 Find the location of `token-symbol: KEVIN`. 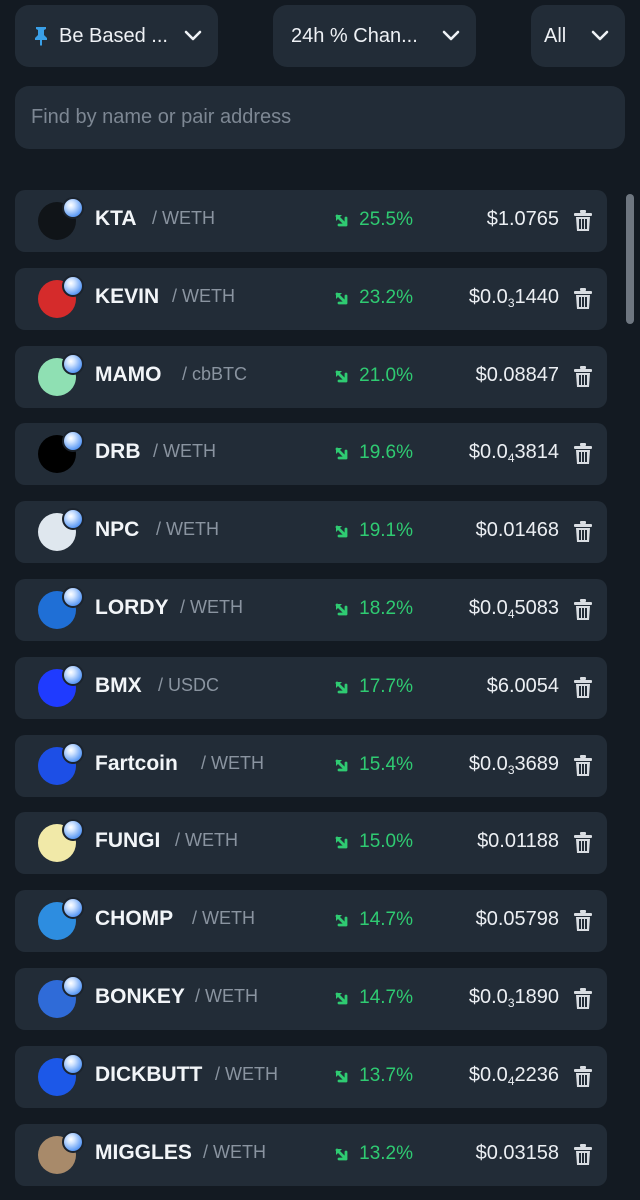

token-symbol: KEVIN is located at coordinates (127, 296).